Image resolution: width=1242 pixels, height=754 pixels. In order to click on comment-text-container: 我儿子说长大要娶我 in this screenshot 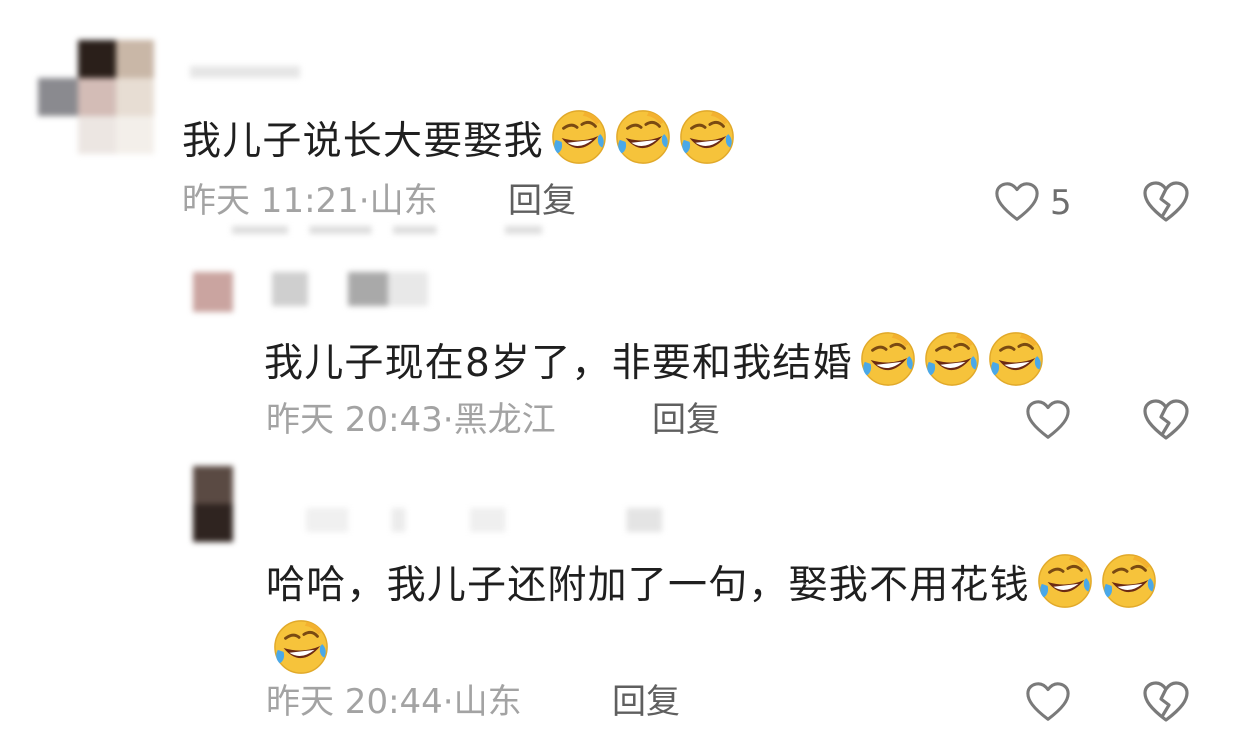, I will do `click(459, 137)`.